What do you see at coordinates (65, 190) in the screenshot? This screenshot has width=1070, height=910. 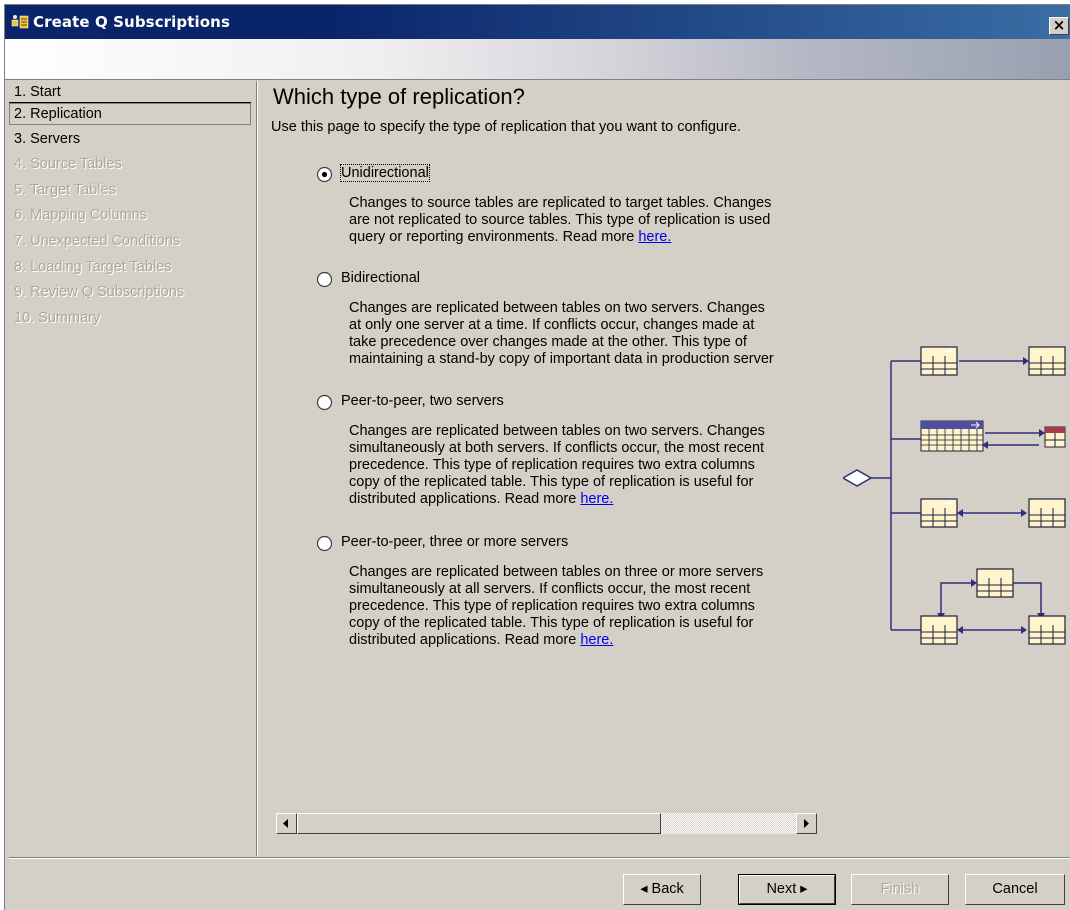 I see `nav-step-label: 5. Target Tables` at bounding box center [65, 190].